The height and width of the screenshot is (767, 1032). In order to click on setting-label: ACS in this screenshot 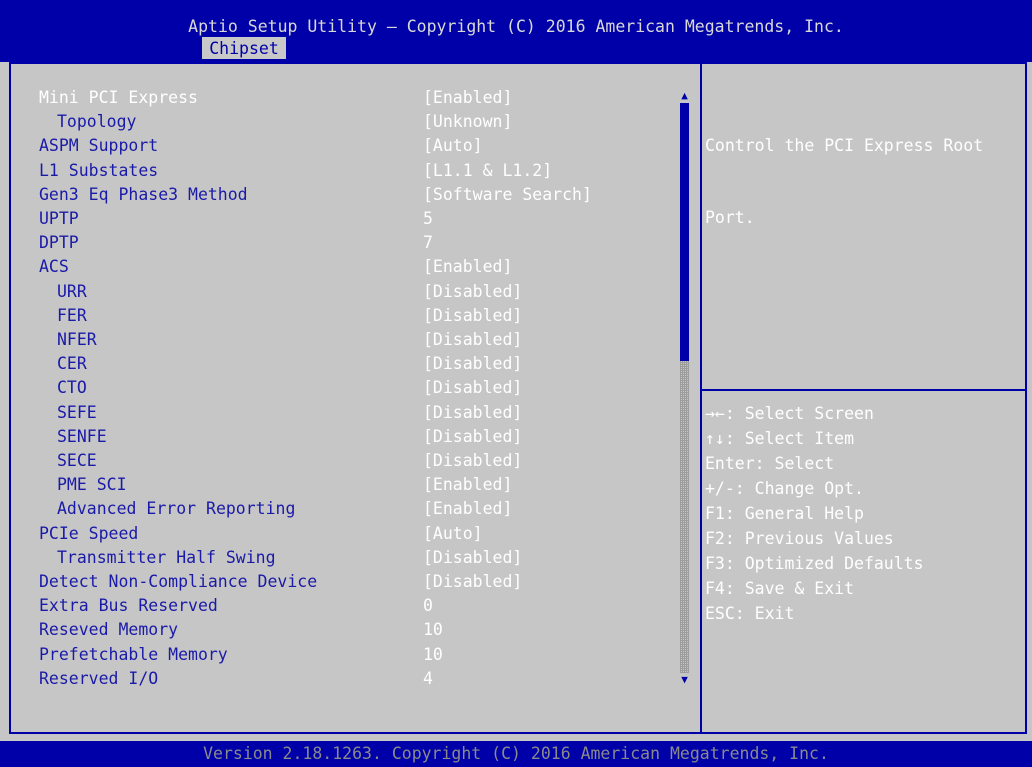, I will do `click(54, 267)`.